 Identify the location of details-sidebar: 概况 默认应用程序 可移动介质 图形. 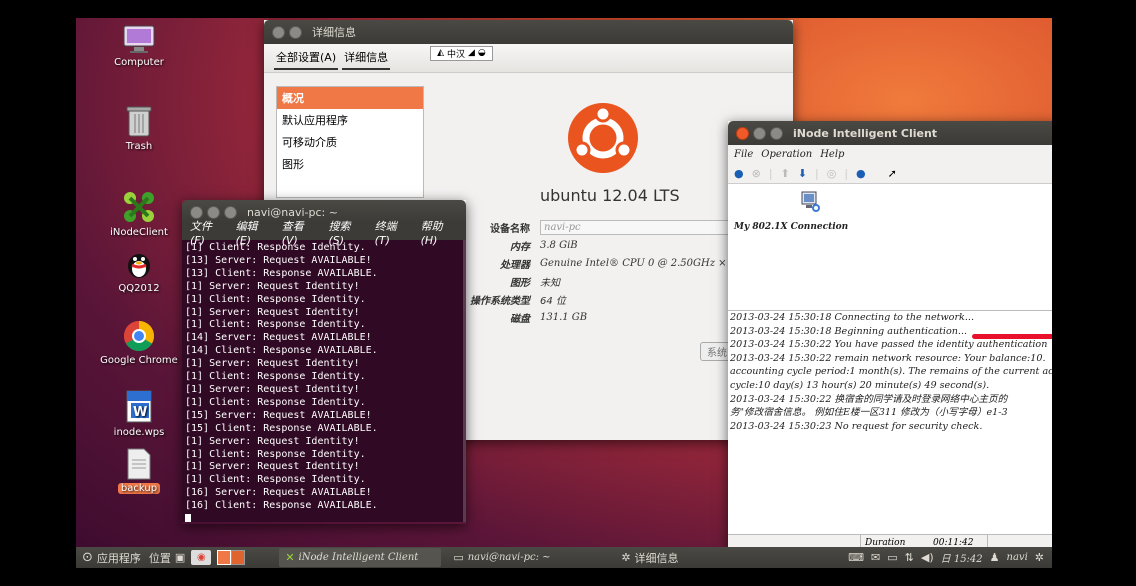
(350, 142).